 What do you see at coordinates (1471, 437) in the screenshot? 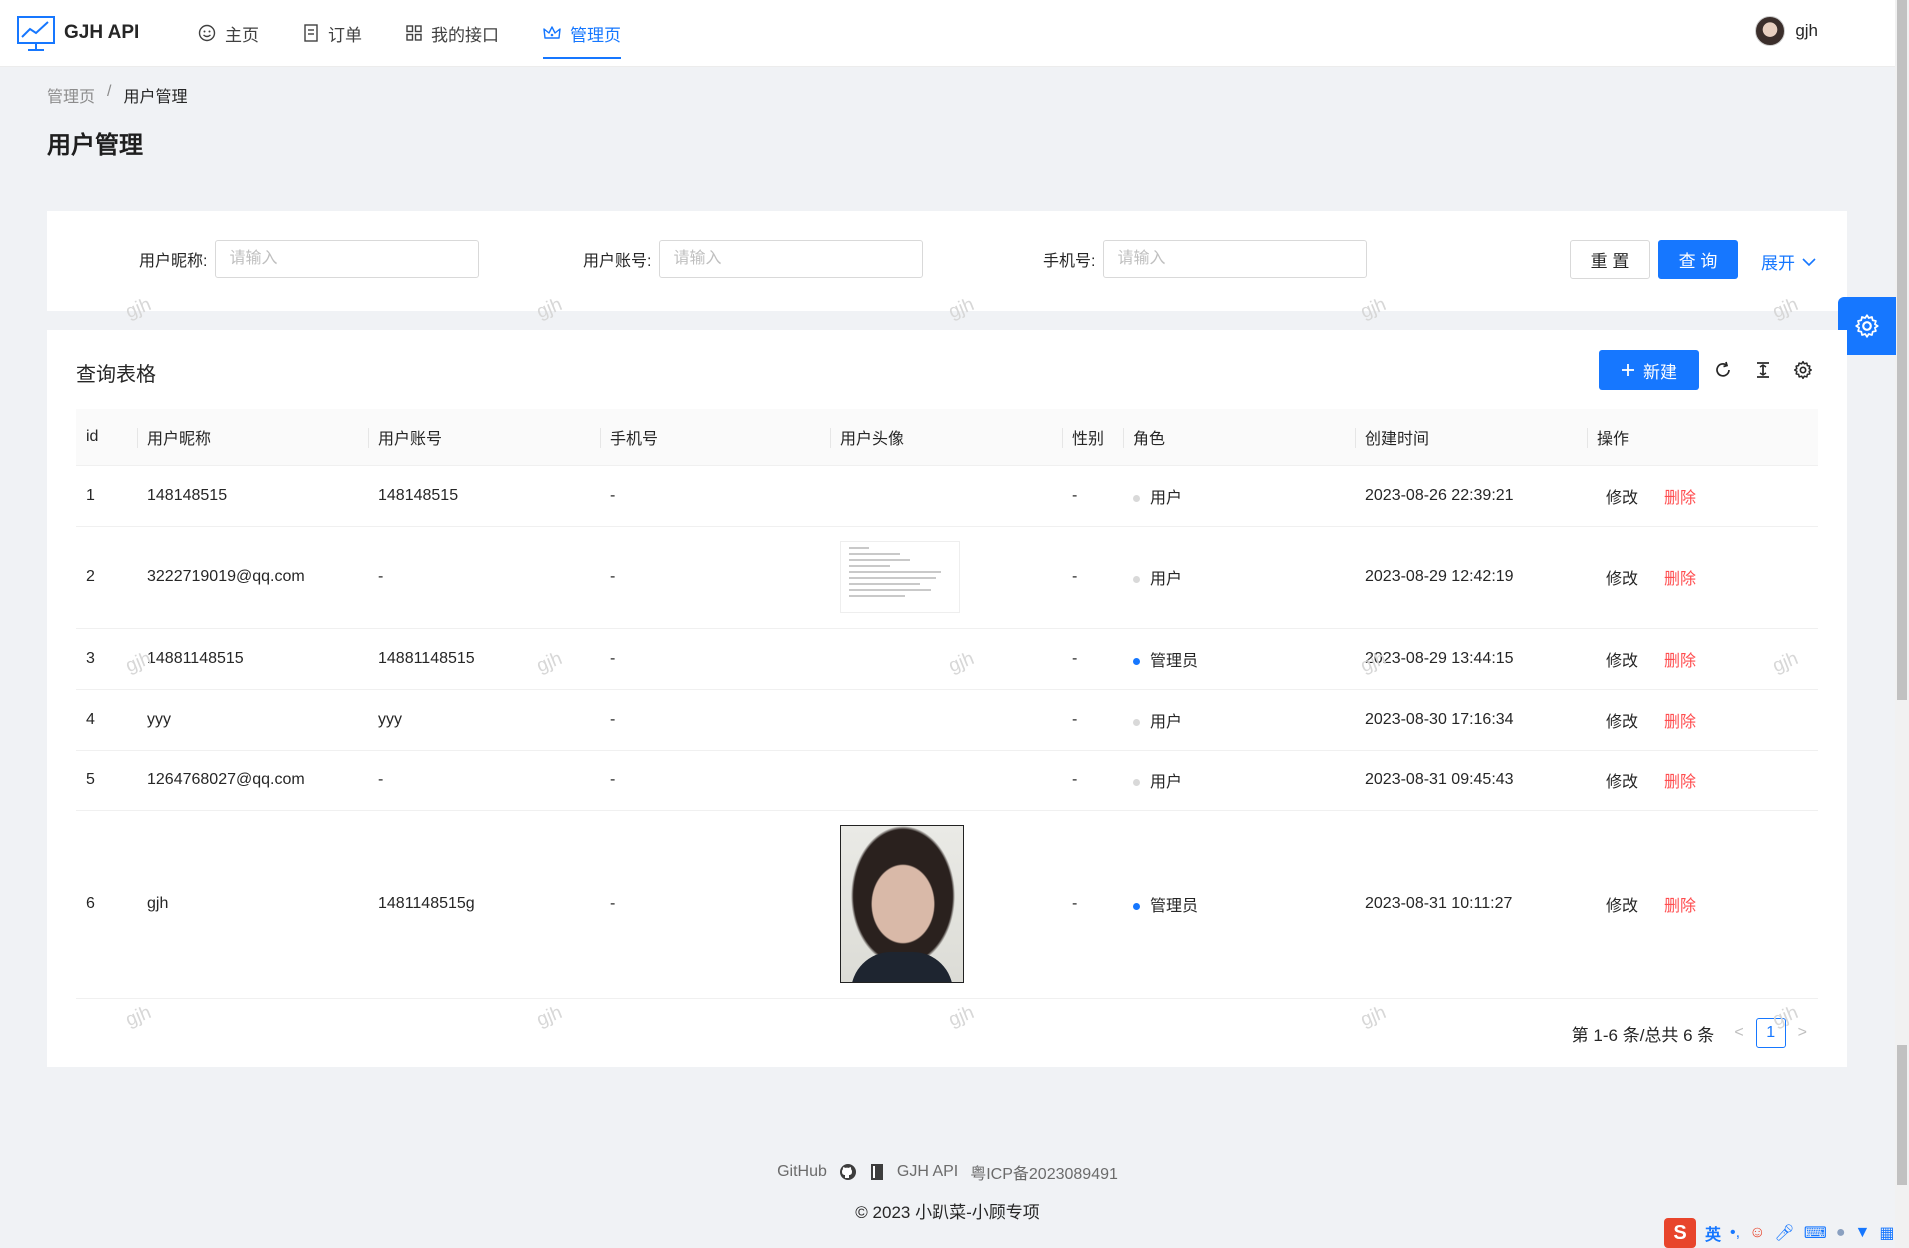
I see `col-created: 创建时间` at bounding box center [1471, 437].